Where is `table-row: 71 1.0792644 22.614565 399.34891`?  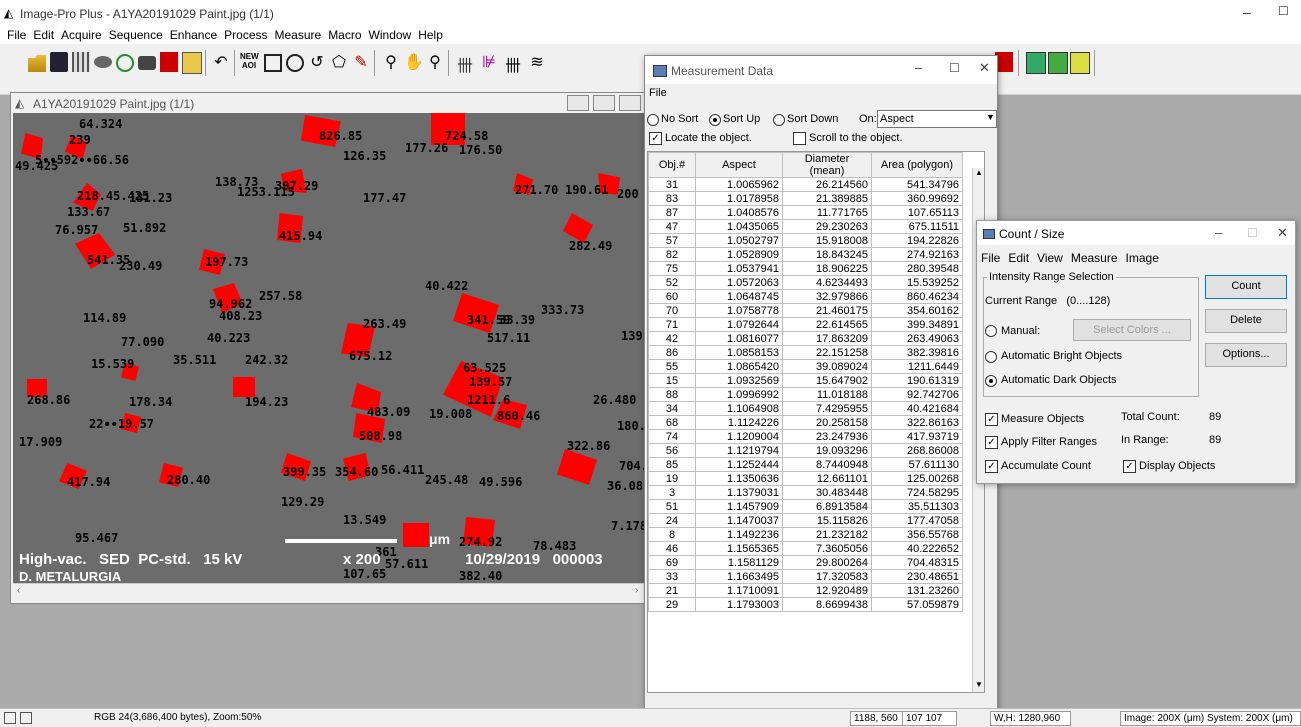
table-row: 71 1.0792644 22.614565 399.34891 is located at coordinates (805, 324).